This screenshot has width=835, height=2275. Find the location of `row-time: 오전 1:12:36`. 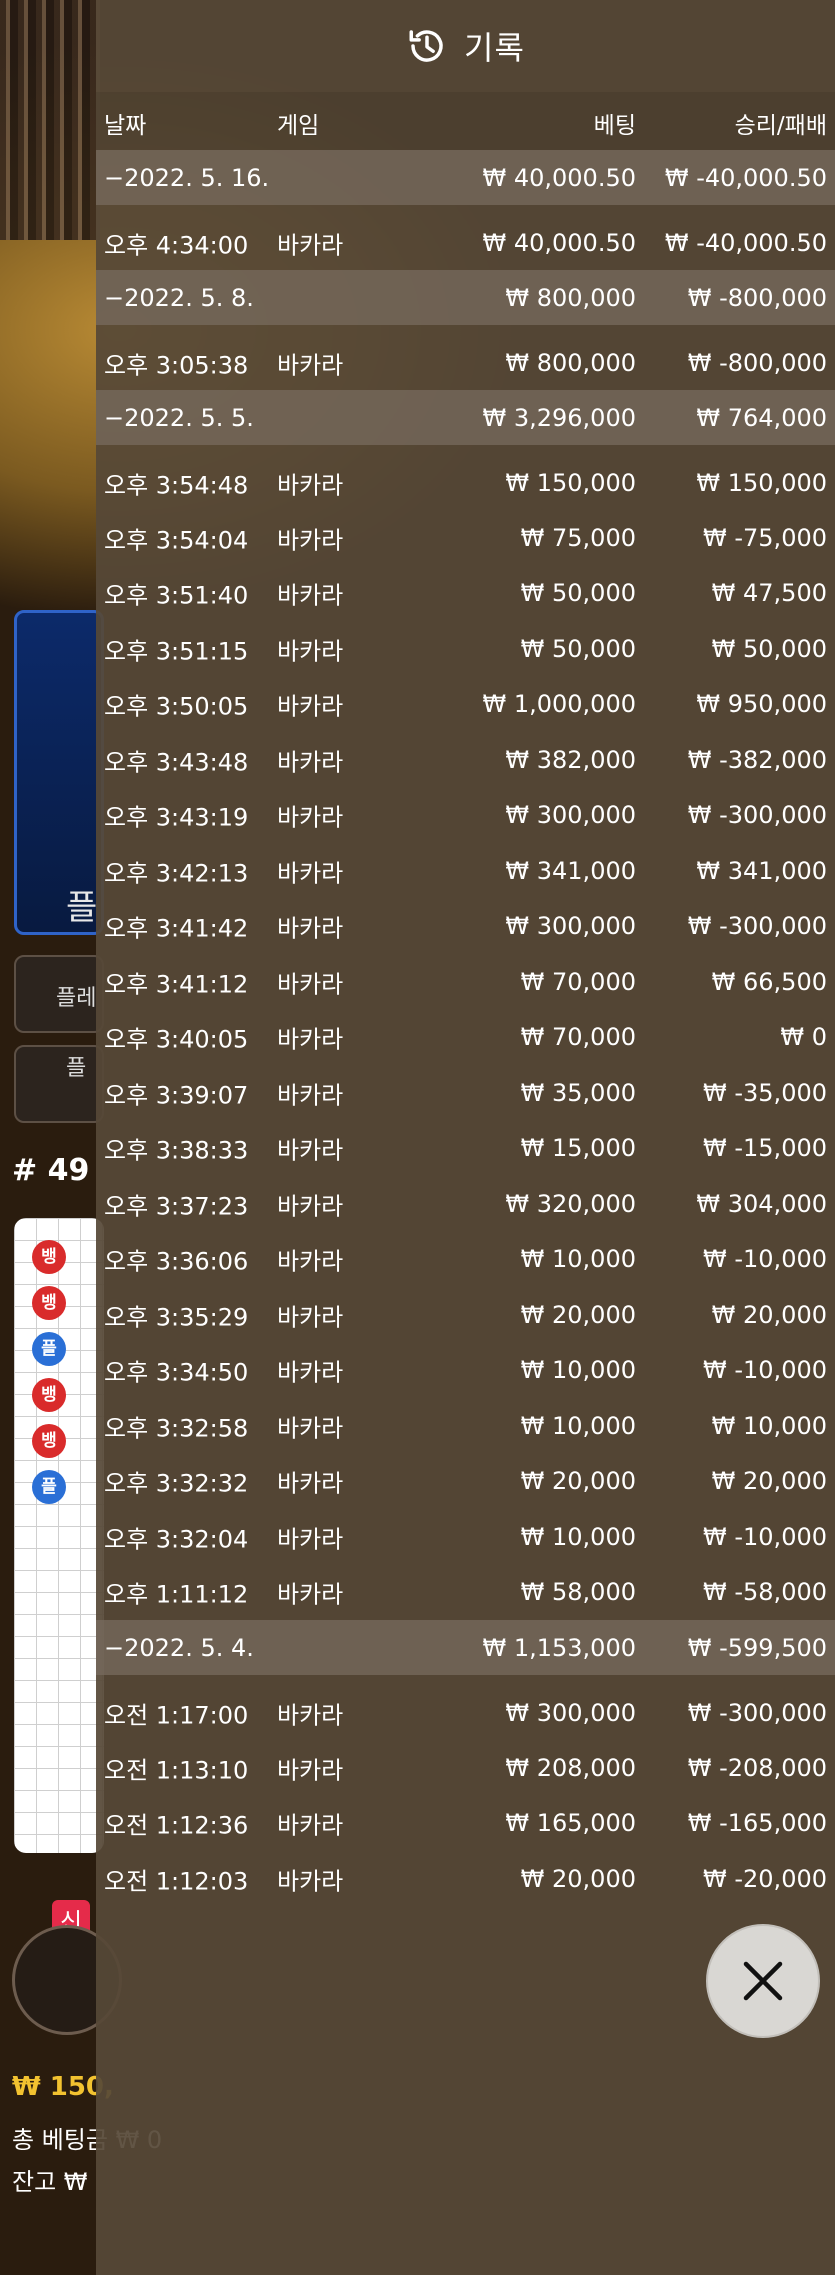

row-time: 오전 1:12:36 is located at coordinates (176, 1825).